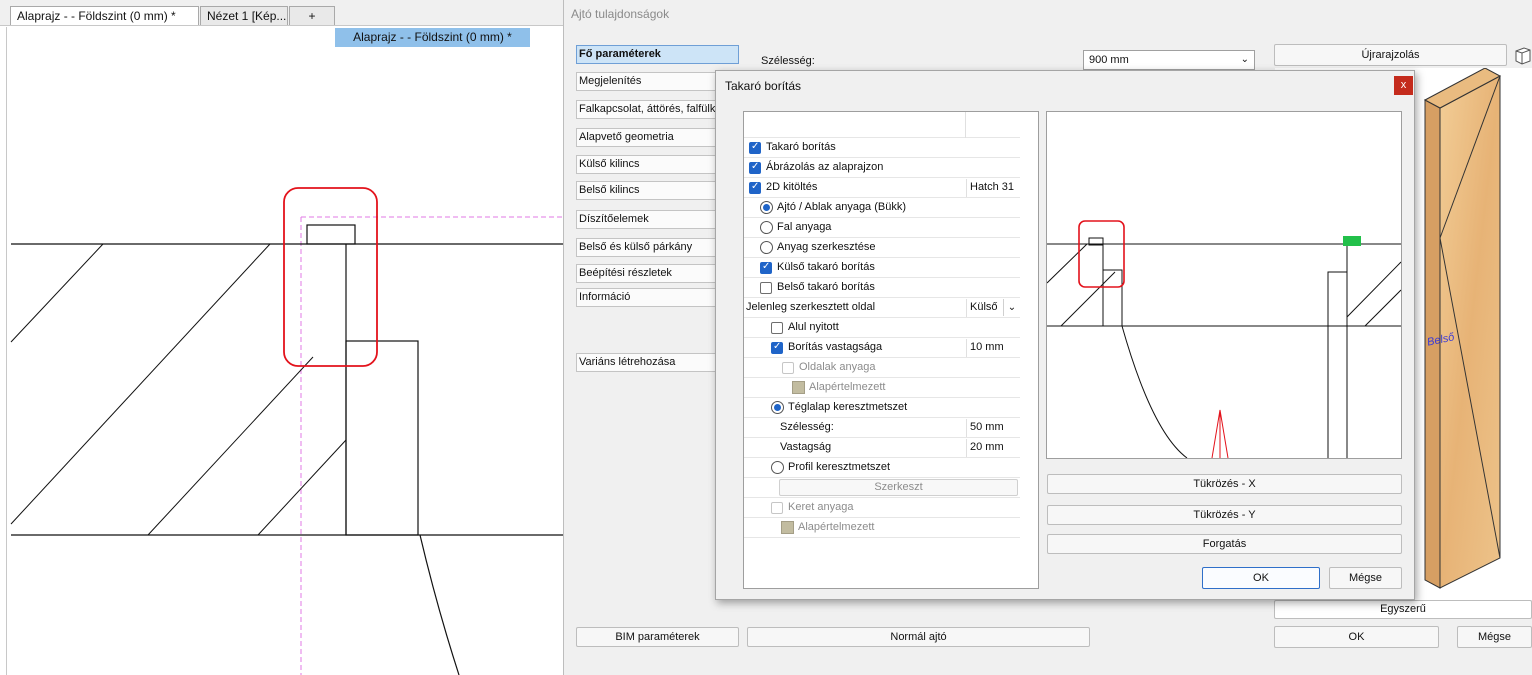  What do you see at coordinates (826, 267) in the screenshot?
I see `row-label: Külső takaró borítás` at bounding box center [826, 267].